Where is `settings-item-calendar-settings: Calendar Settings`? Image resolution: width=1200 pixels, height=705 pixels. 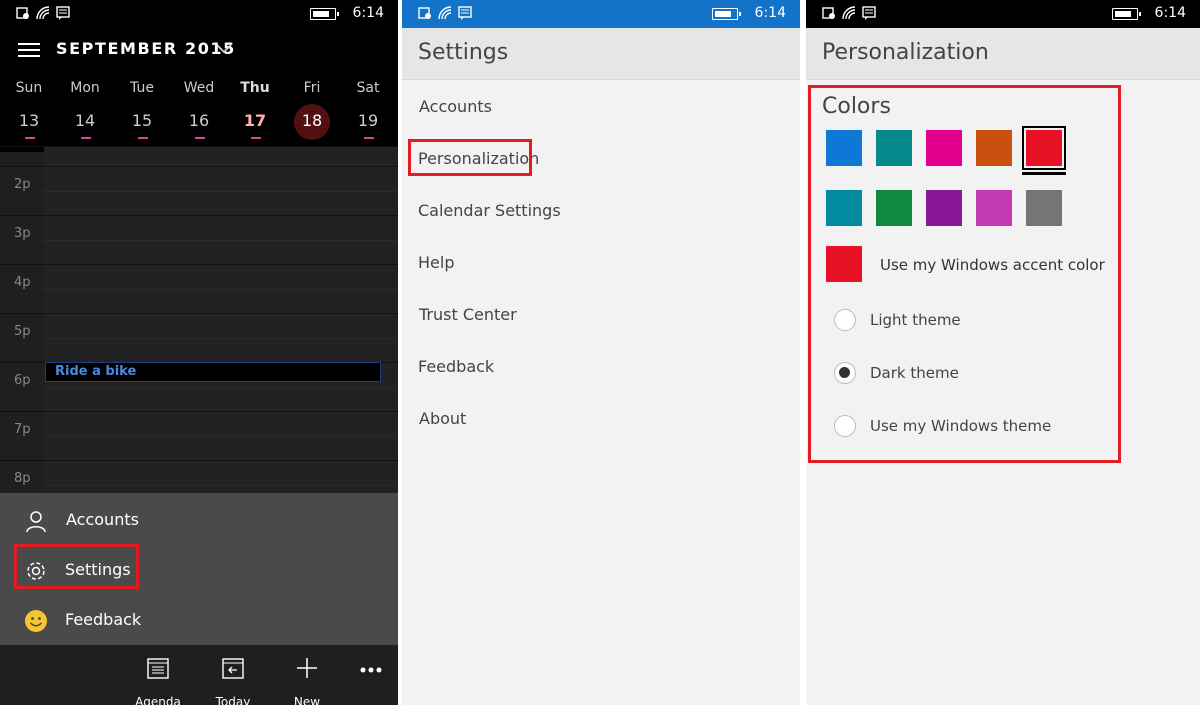 settings-item-calendar-settings: Calendar Settings is located at coordinates (489, 210).